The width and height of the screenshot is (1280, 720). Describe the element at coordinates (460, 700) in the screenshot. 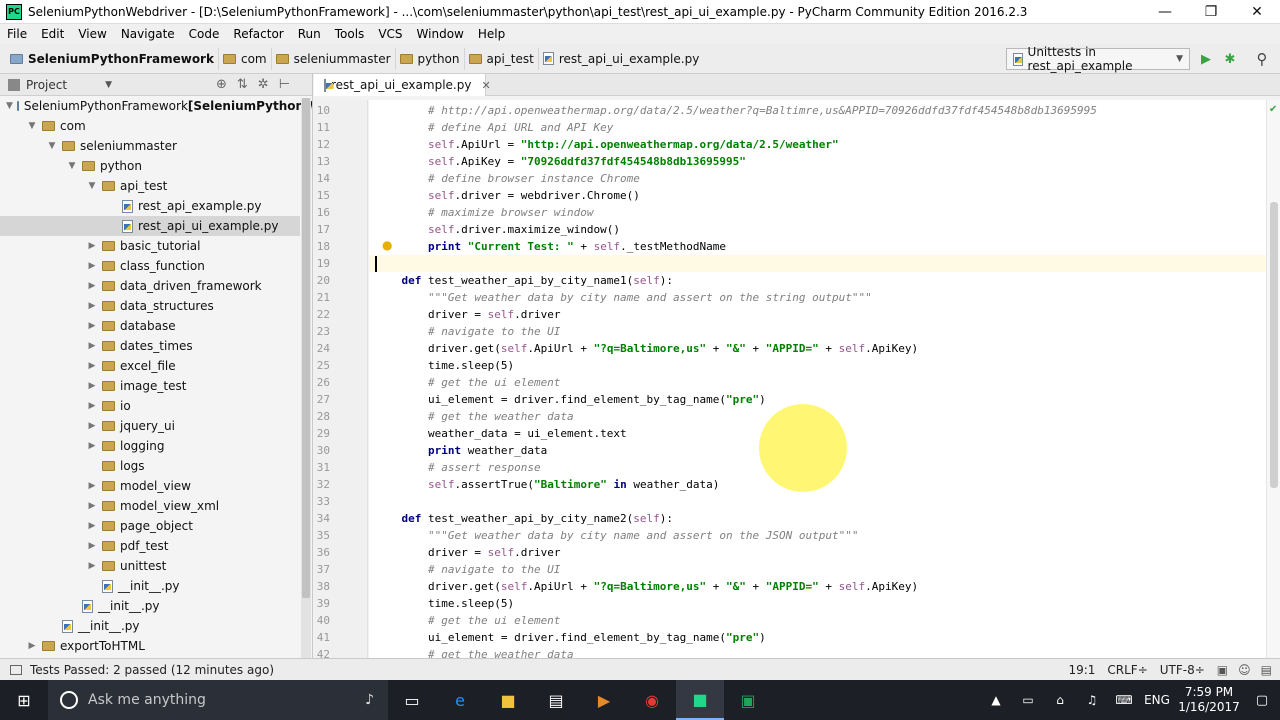

I see `edge-icon: e` at that location.